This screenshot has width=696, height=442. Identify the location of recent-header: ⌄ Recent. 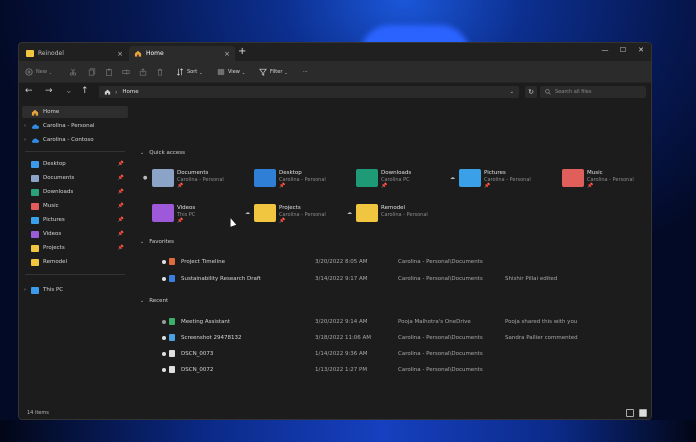
(154, 301).